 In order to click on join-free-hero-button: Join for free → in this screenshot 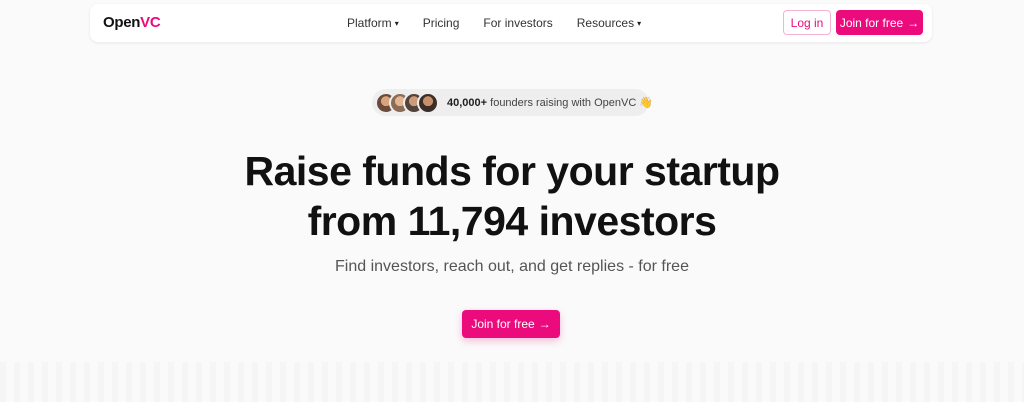, I will do `click(511, 324)`.